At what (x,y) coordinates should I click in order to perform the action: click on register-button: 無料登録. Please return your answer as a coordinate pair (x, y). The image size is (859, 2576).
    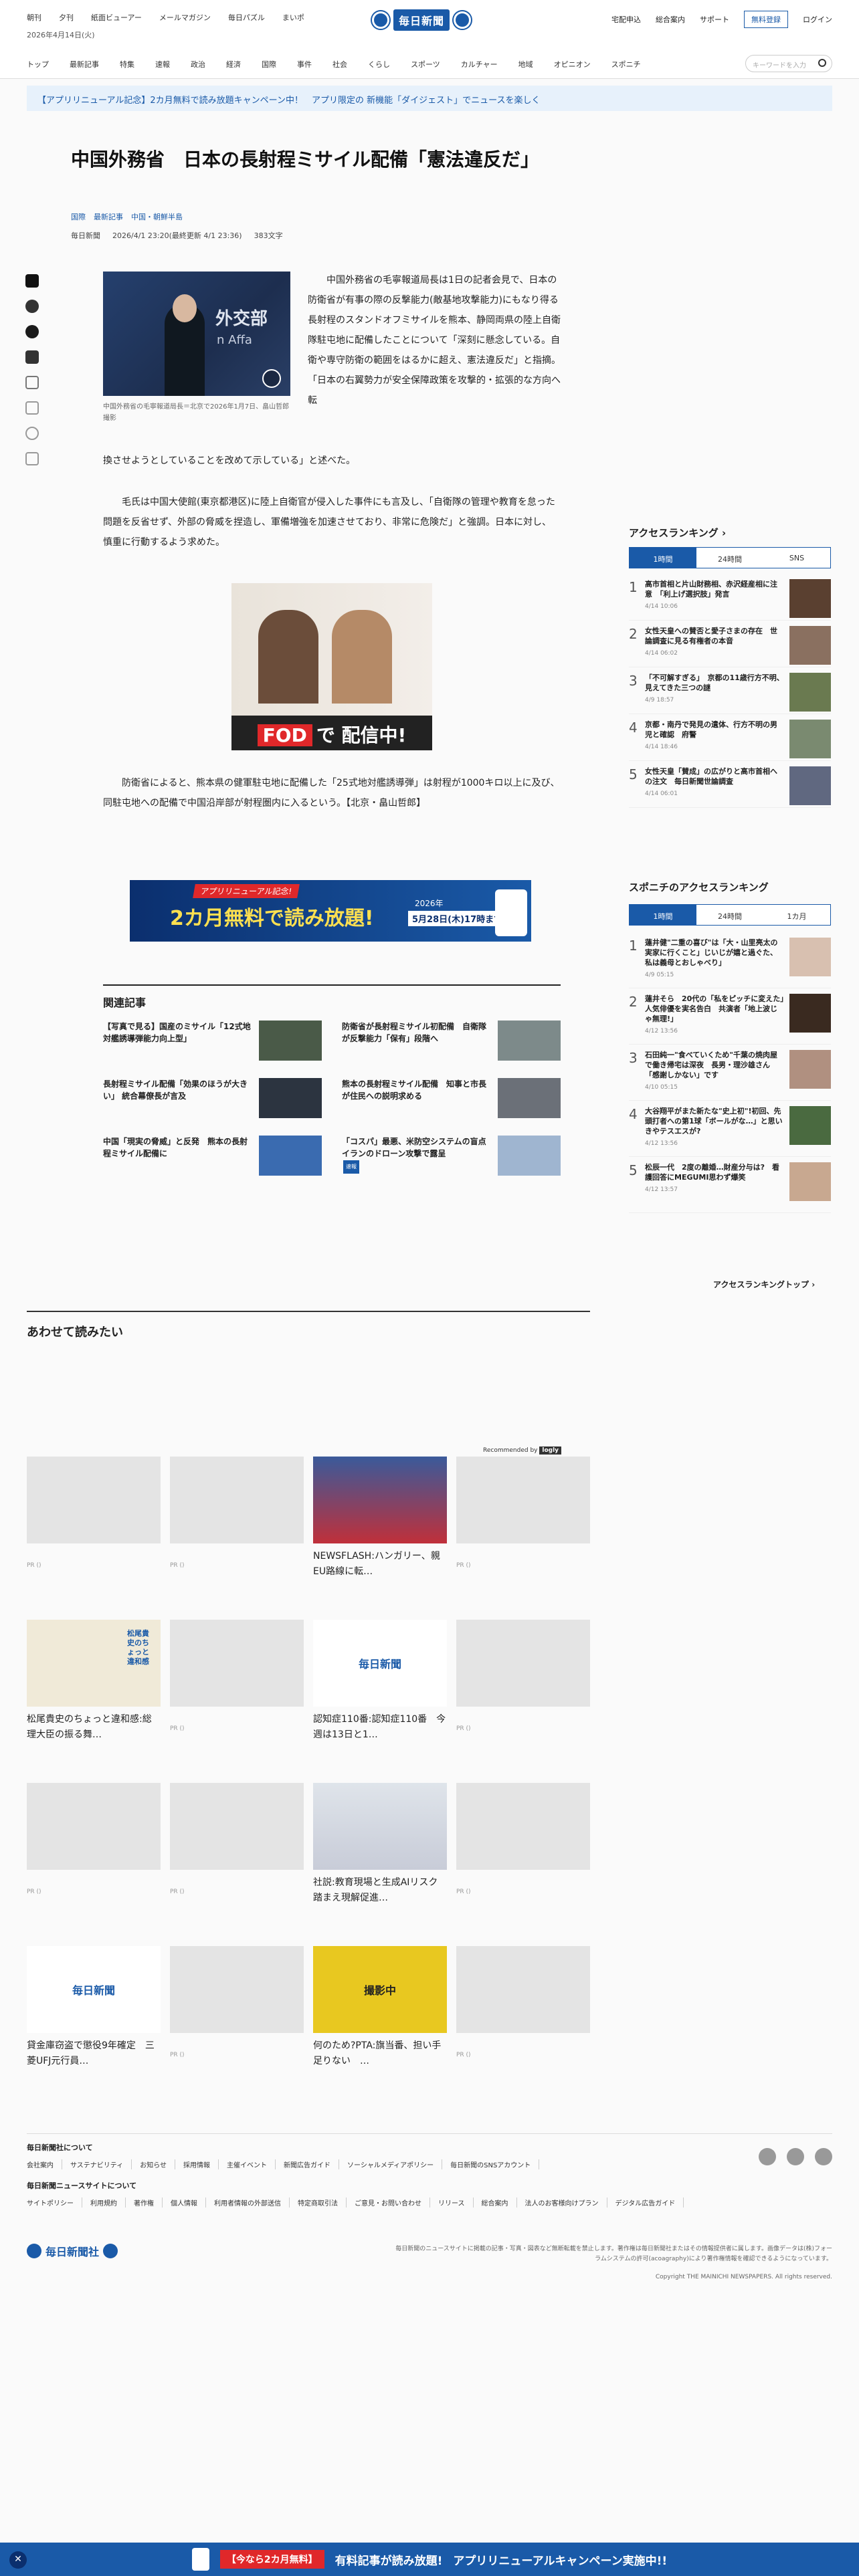
    Looking at the image, I should click on (766, 19).